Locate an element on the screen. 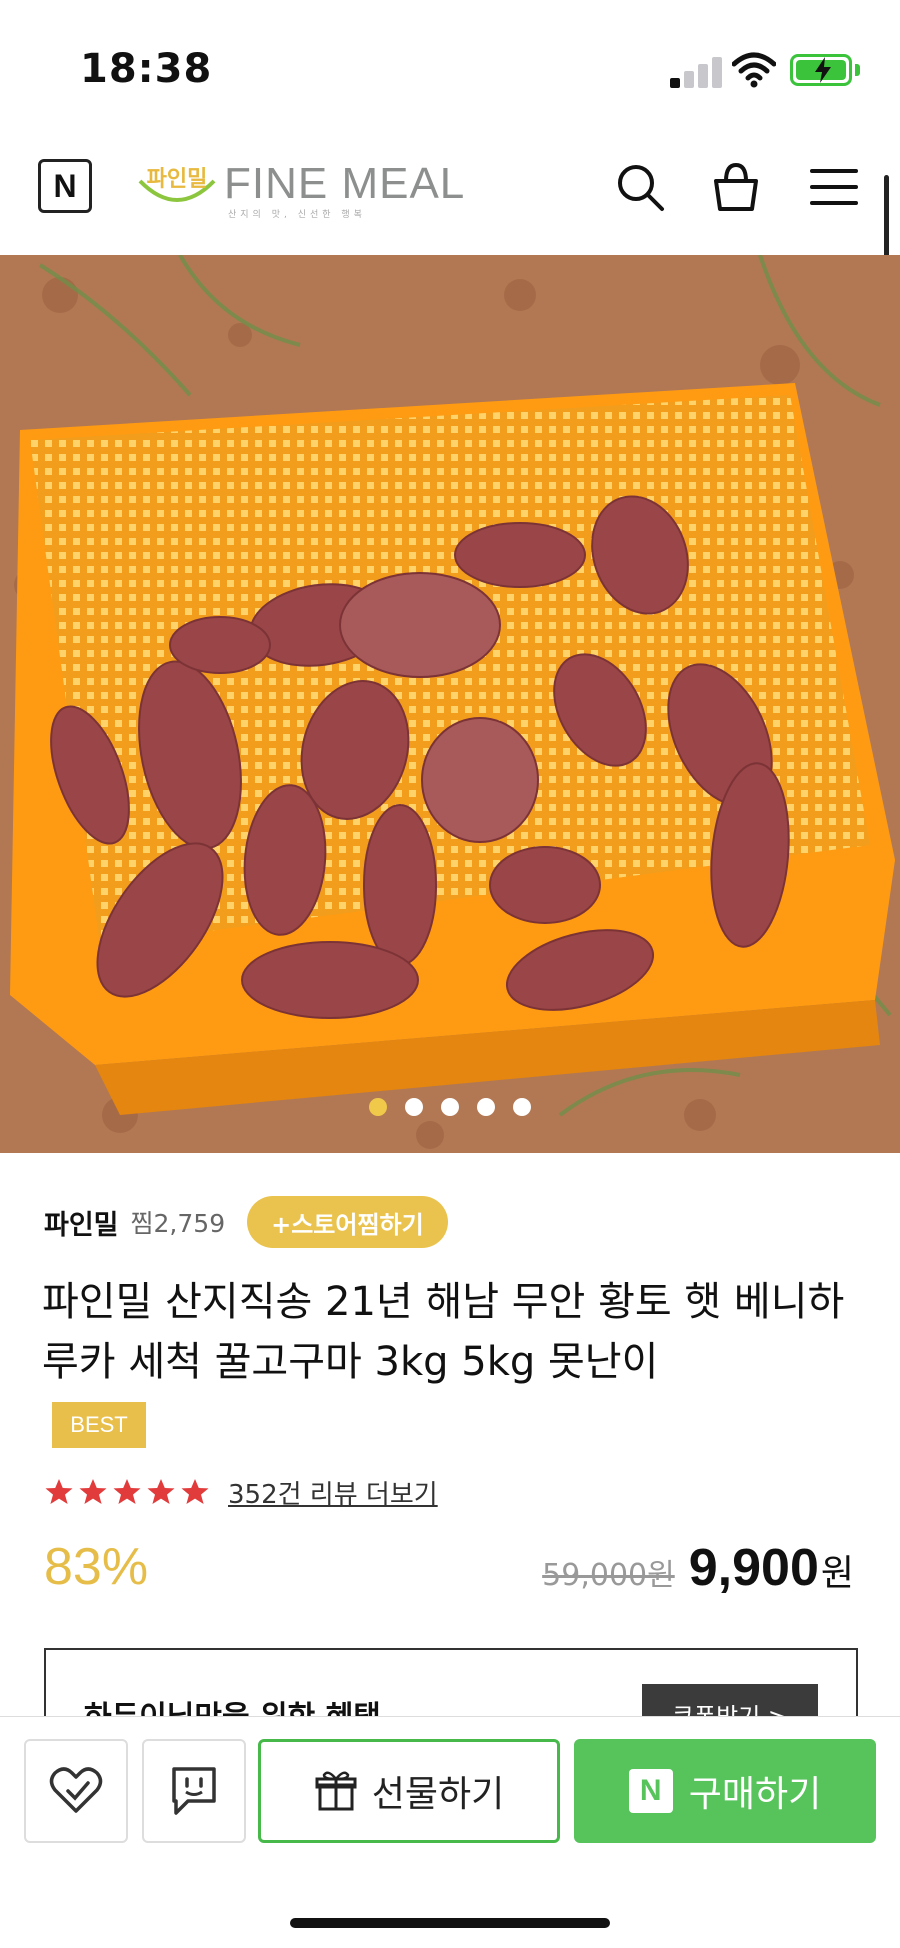 The width and height of the screenshot is (900, 1948). sale-price: 9,900 is located at coordinates (753, 1568).